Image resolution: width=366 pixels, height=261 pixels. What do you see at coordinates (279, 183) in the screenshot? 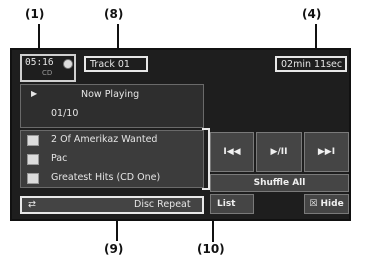
I see `shuffle-all-button: Shuffle All` at bounding box center [279, 183].